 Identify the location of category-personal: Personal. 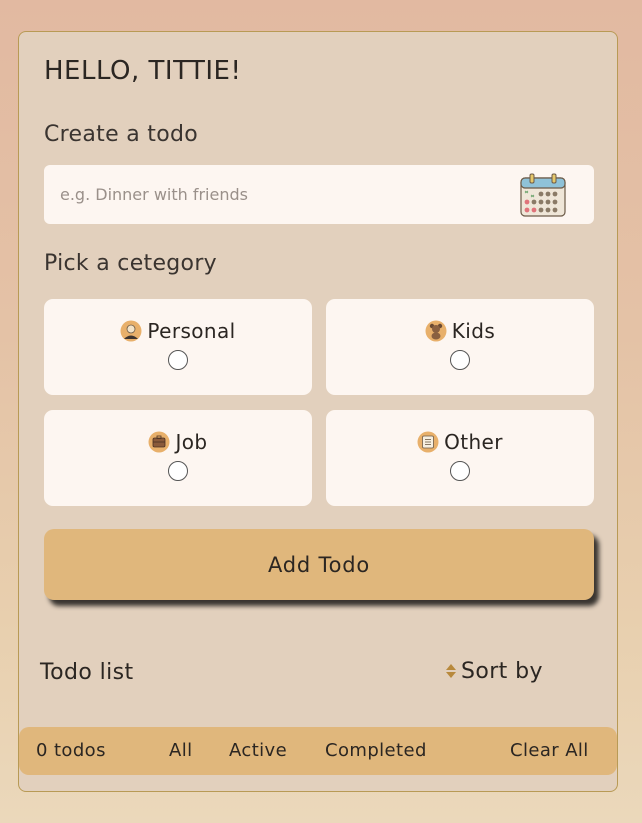
(178, 347).